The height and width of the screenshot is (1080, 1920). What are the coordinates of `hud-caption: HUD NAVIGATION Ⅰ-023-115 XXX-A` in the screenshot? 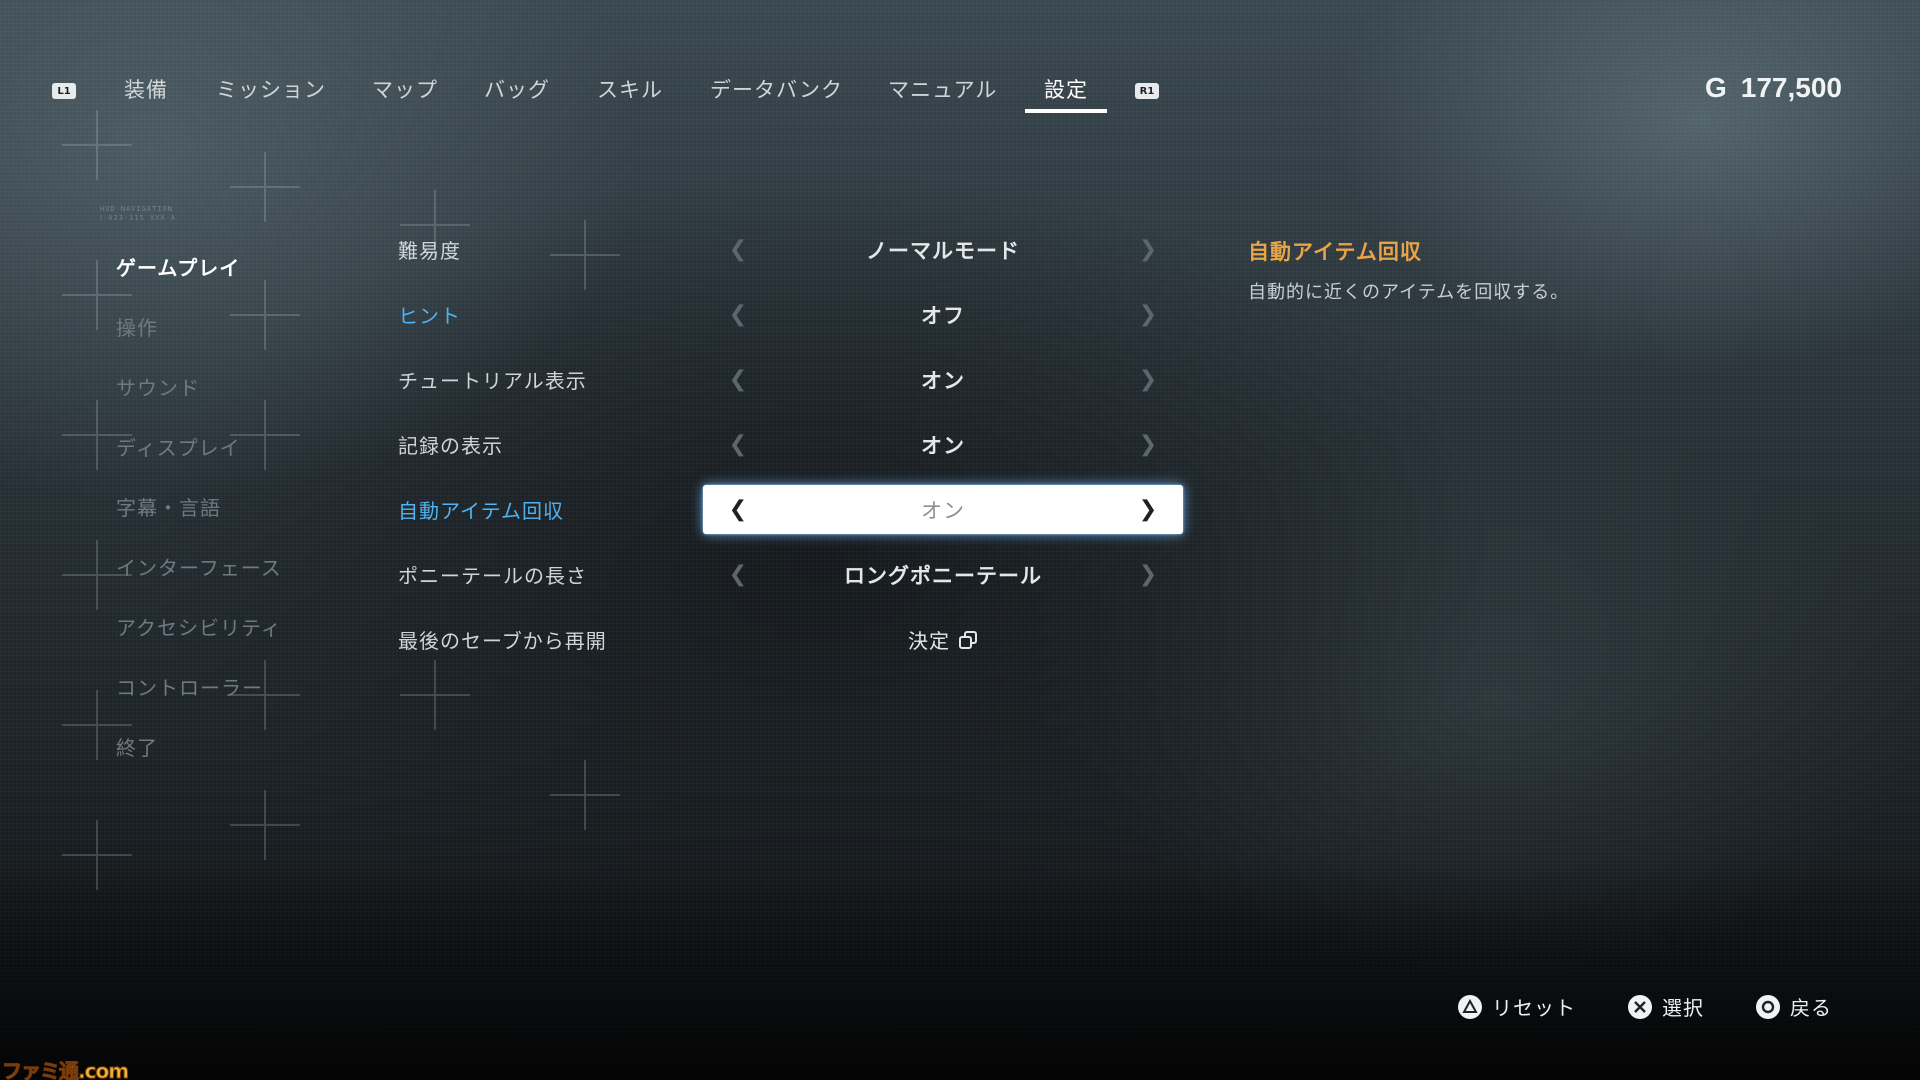 It's located at (138, 214).